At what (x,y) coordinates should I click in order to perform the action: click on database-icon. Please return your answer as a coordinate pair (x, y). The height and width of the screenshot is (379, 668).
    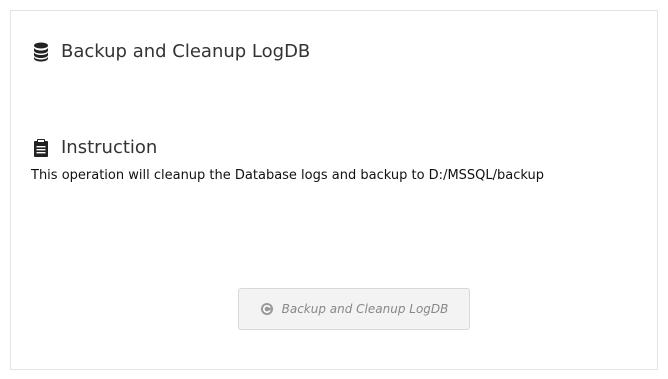
    Looking at the image, I should click on (41, 52).